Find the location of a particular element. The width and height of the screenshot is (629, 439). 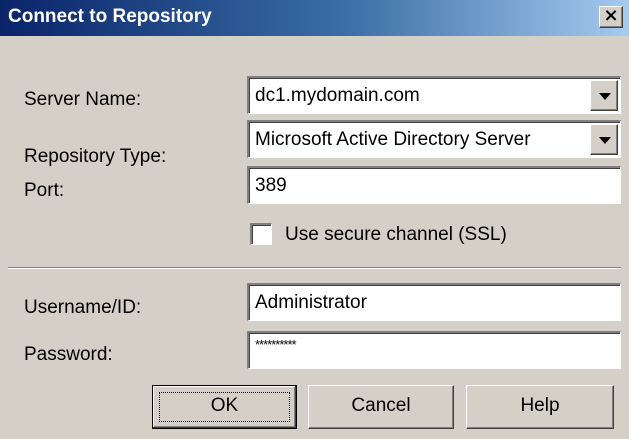

title-bar: Connect to Repository × is located at coordinates (314, 18).